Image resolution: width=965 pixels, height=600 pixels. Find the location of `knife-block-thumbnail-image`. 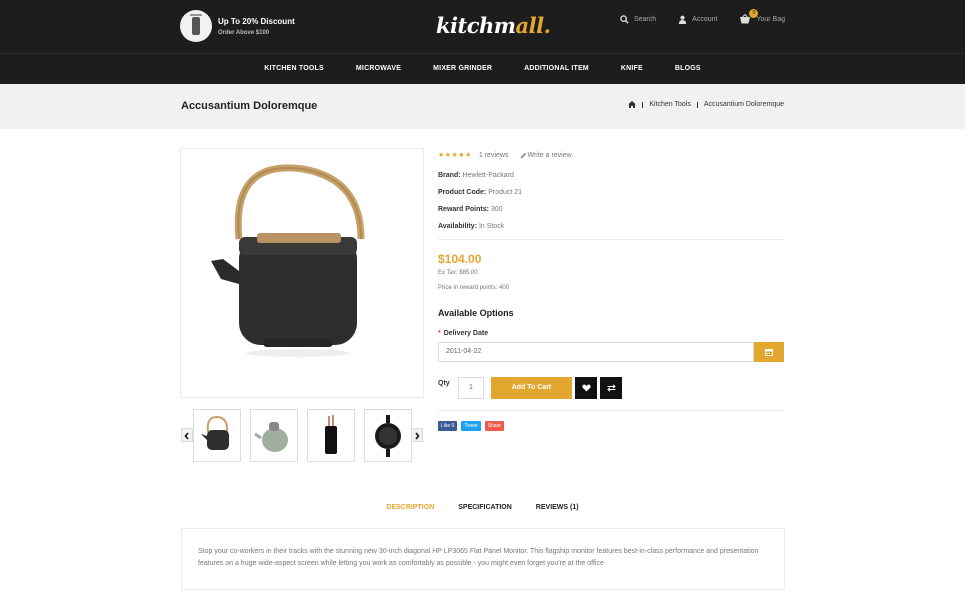

knife-block-thumbnail-image is located at coordinates (331, 434).